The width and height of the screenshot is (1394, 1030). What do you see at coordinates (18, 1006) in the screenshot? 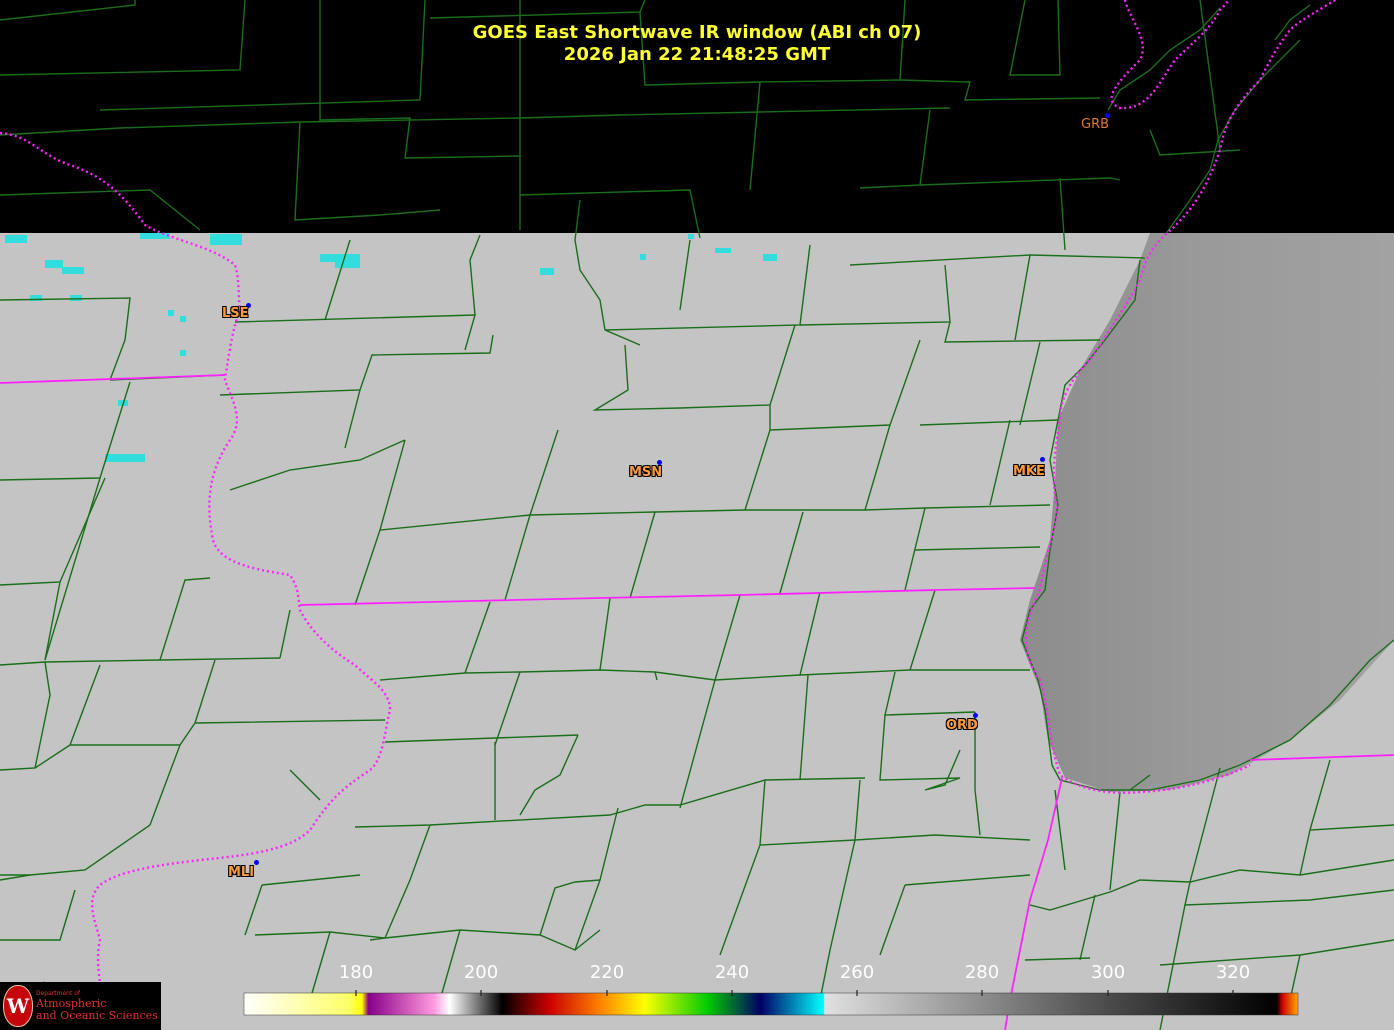
I see `uw-seal-icon: W` at bounding box center [18, 1006].